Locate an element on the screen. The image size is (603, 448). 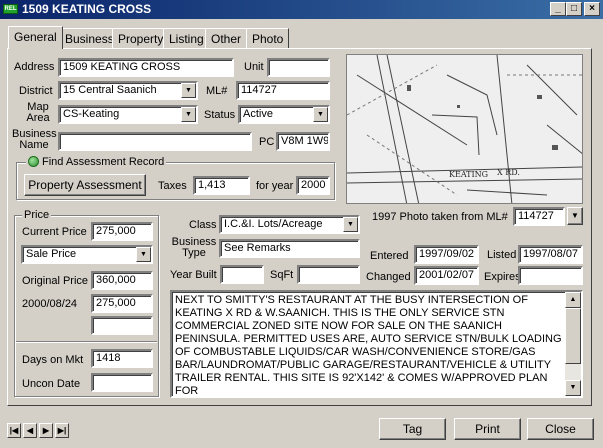
maximize-button: □ is located at coordinates (574, 9).